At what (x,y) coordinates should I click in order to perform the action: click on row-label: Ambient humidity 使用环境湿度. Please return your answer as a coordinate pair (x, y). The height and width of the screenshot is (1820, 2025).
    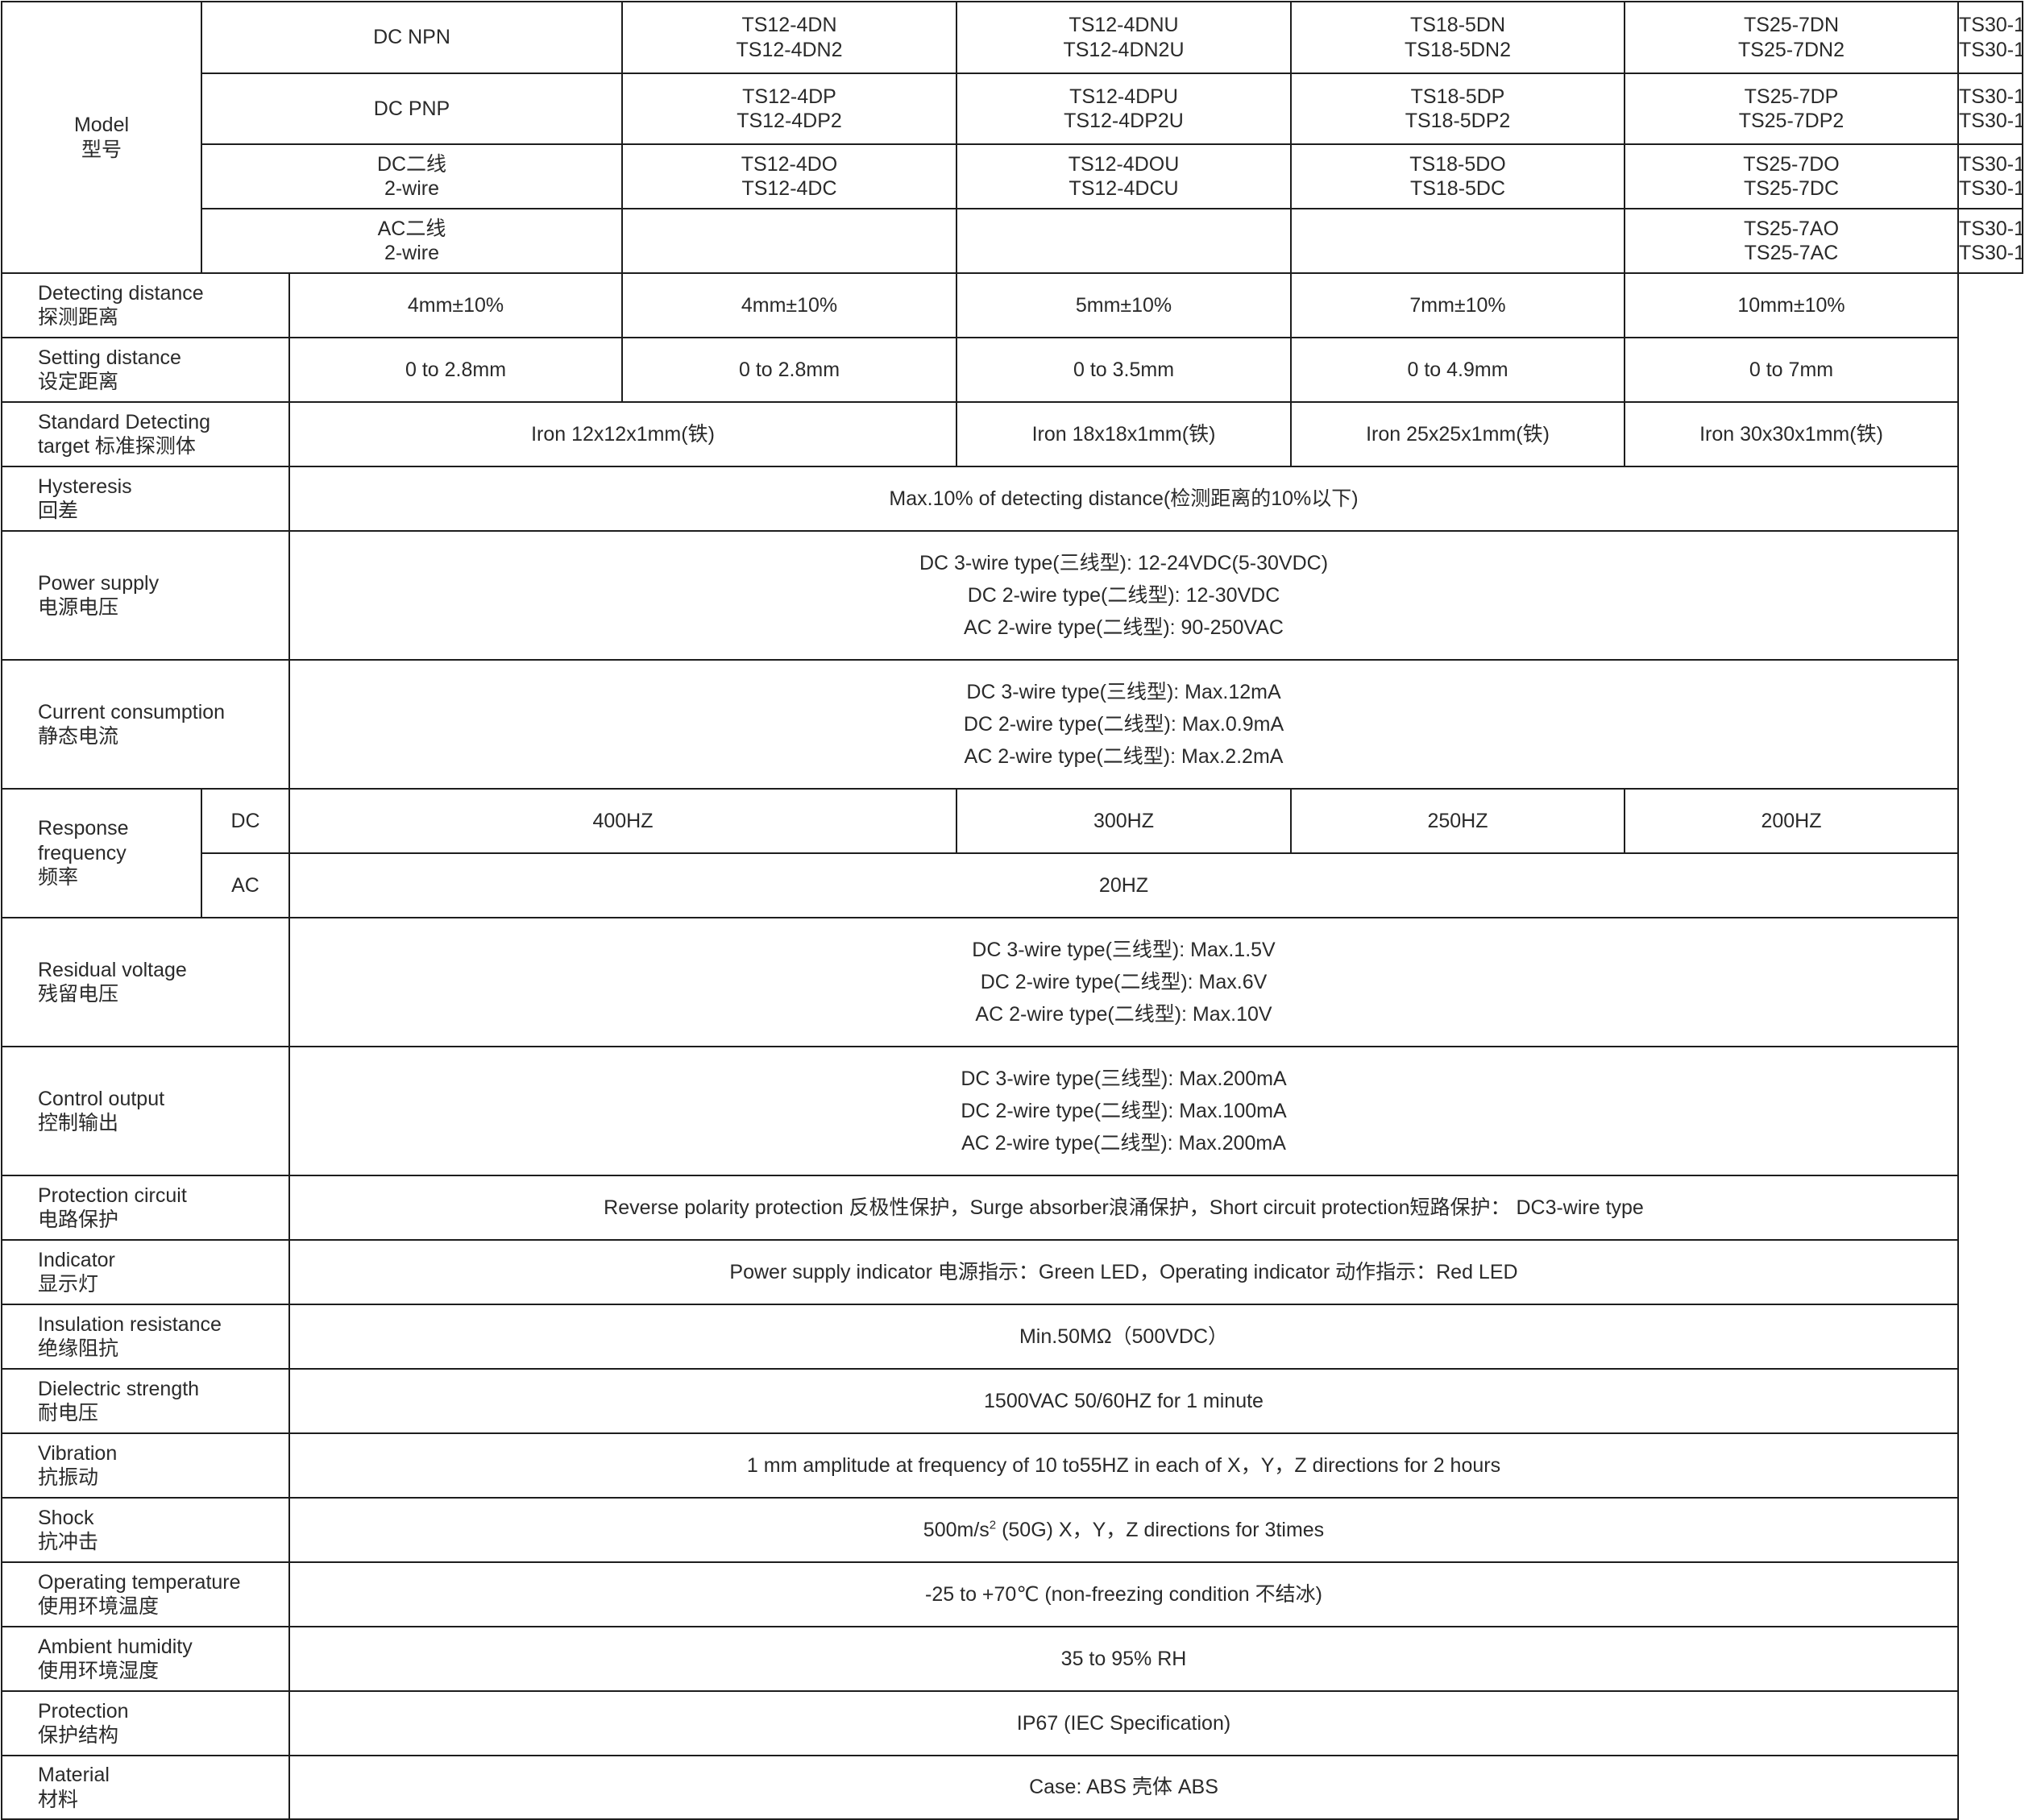
    Looking at the image, I should click on (145, 1659).